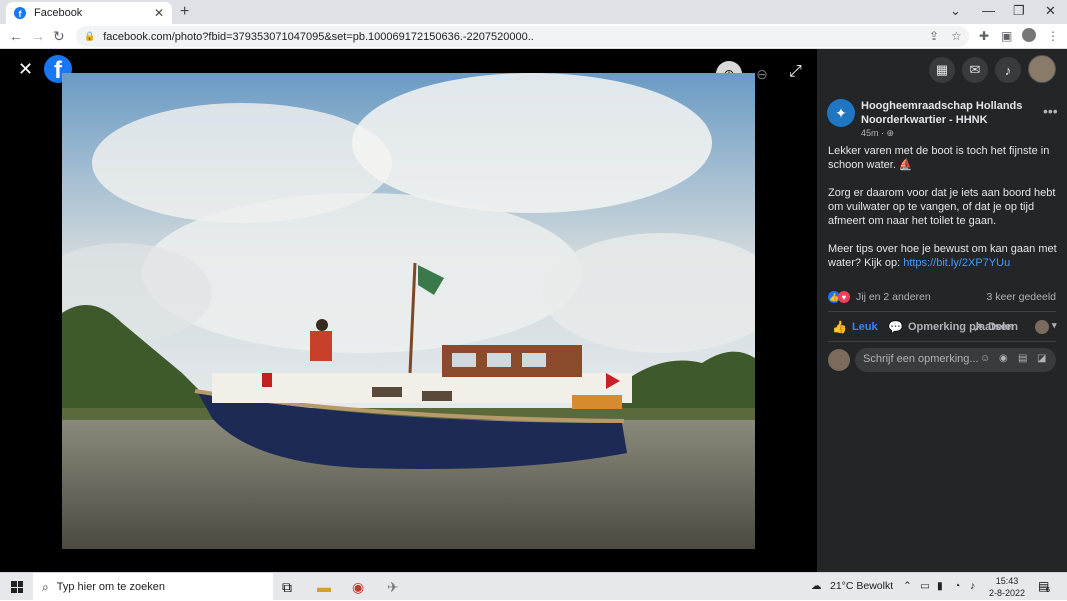 The height and width of the screenshot is (601, 1067). Describe the element at coordinates (947, 328) in the screenshot. I see `post-actions: 👍 Leuk 💬 Opmerking plaatsen ↗ Delen ▾` at that location.